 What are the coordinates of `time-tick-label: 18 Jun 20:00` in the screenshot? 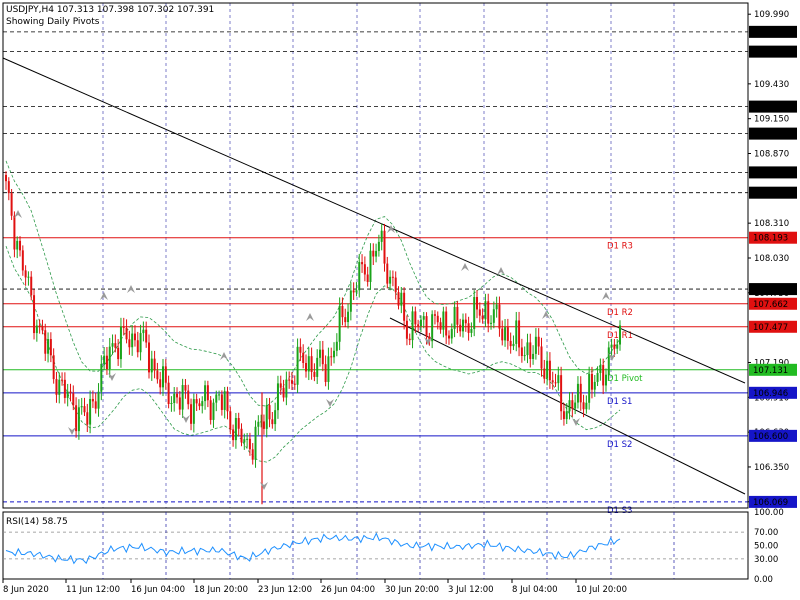 It's located at (221, 590).